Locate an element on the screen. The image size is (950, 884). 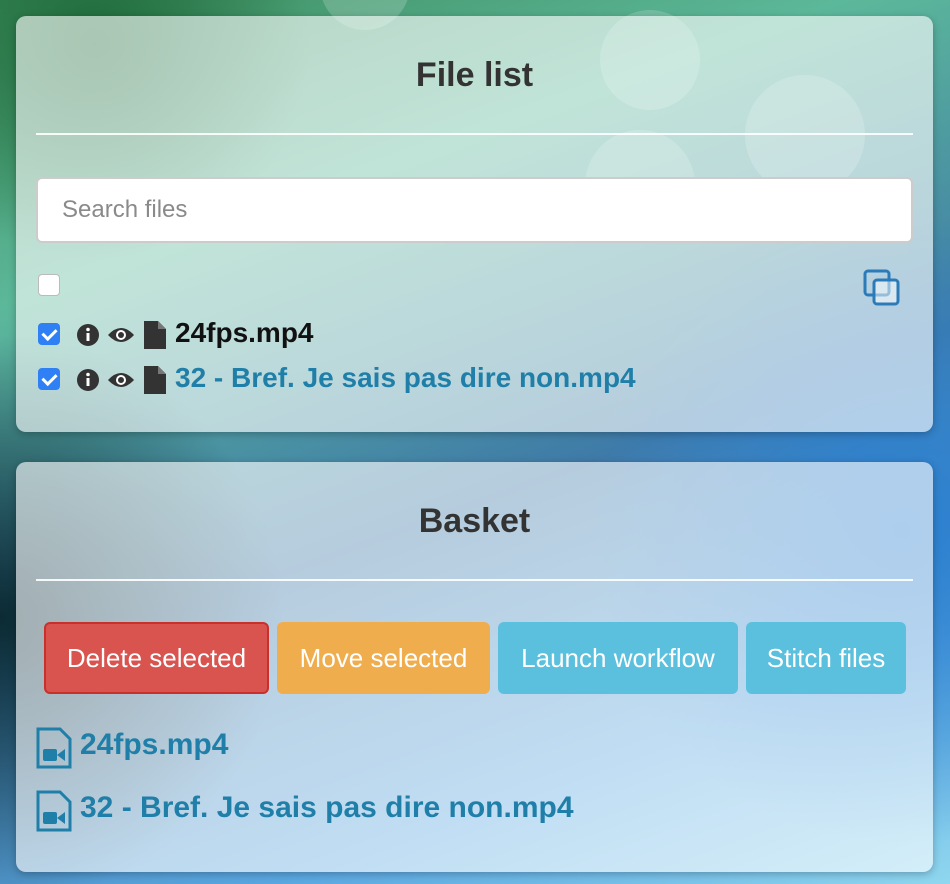
file-name: 24fps.mp4 is located at coordinates (244, 333).